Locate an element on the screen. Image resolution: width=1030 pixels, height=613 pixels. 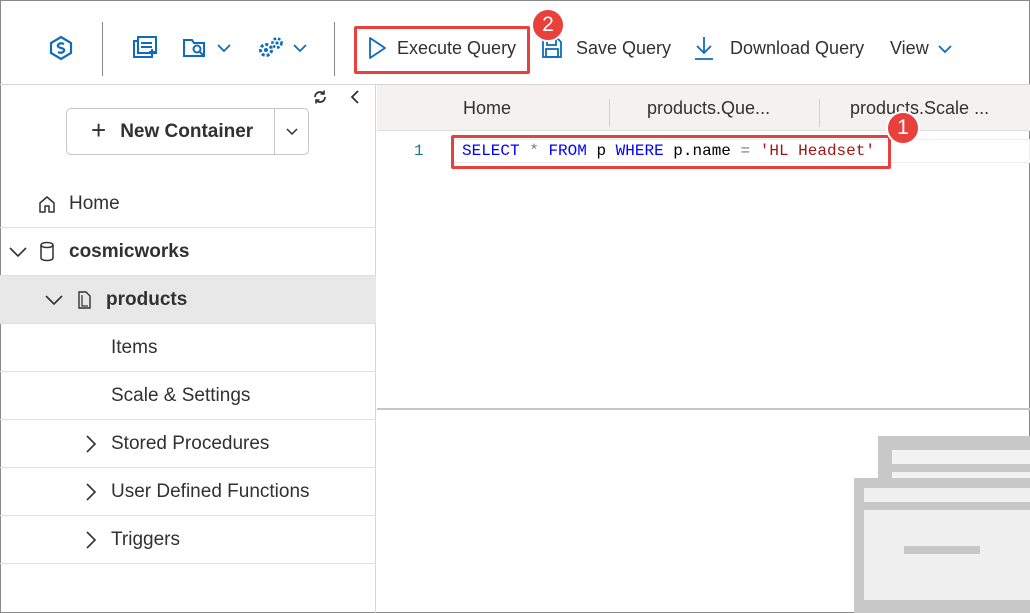
tree-item-label: Items is located at coordinates (134, 347).